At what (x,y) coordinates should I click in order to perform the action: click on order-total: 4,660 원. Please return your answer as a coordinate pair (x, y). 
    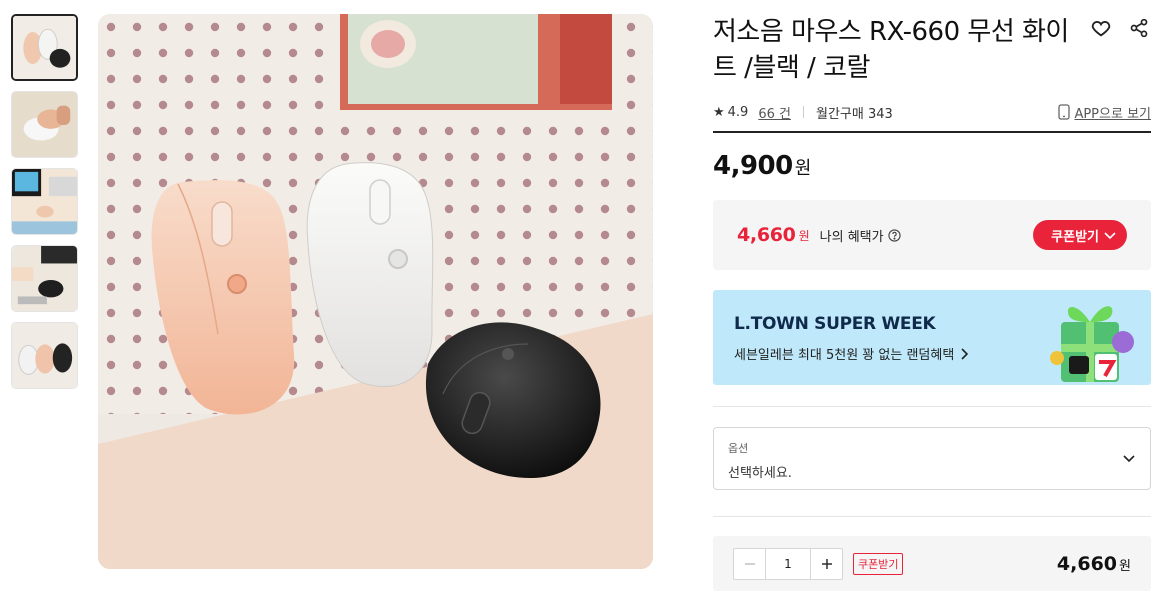
    Looking at the image, I should click on (1094, 564).